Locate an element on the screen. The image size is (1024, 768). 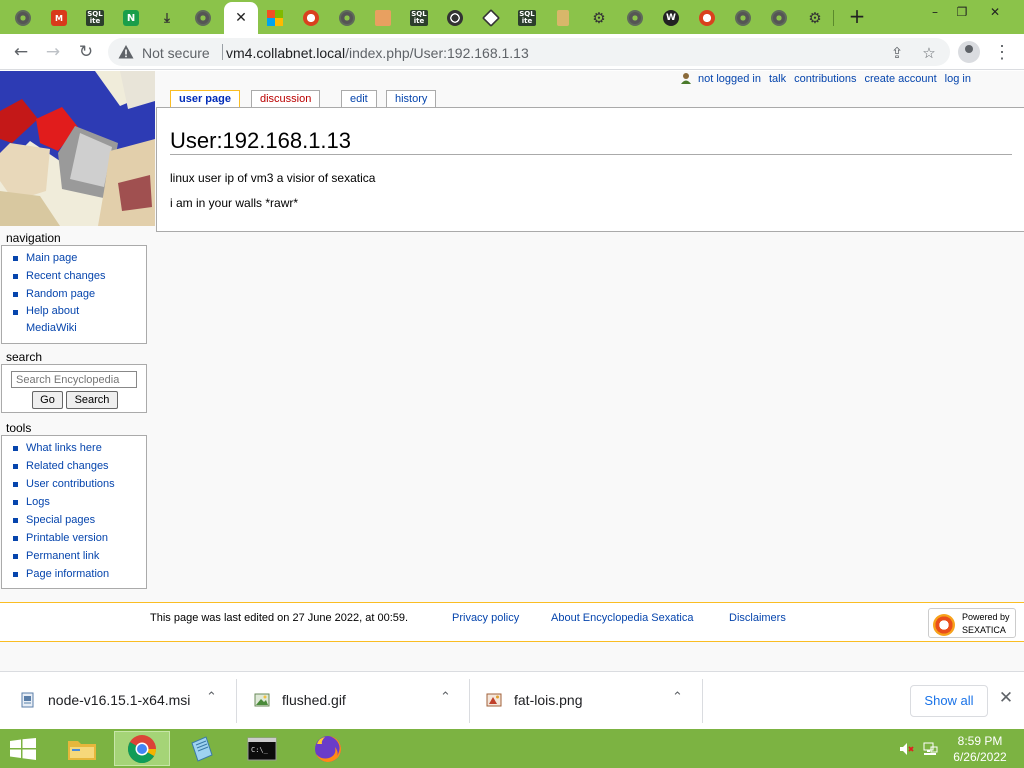
url-divider is located at coordinates (222, 52).